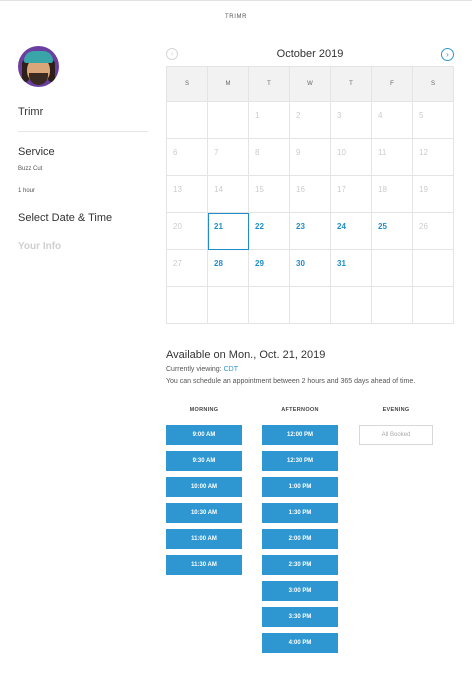  What do you see at coordinates (300, 226) in the screenshot?
I see `calendar-day-number: 23` at bounding box center [300, 226].